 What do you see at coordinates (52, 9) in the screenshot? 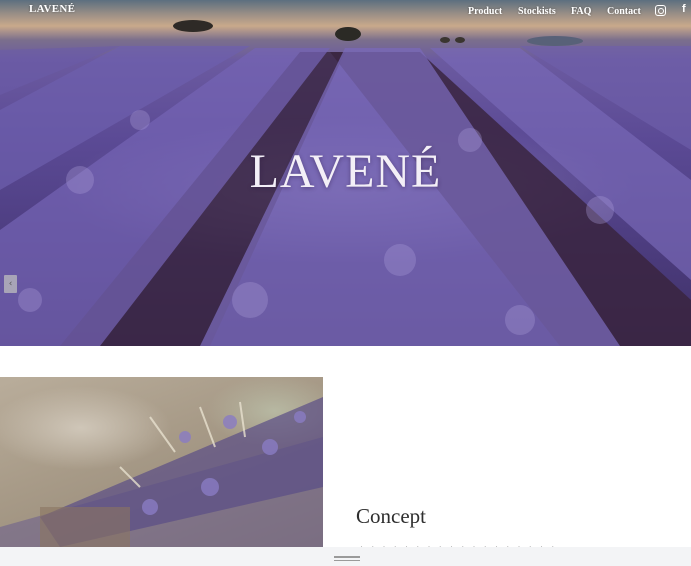
I see `brand-logo: LAVENÉ` at bounding box center [52, 9].